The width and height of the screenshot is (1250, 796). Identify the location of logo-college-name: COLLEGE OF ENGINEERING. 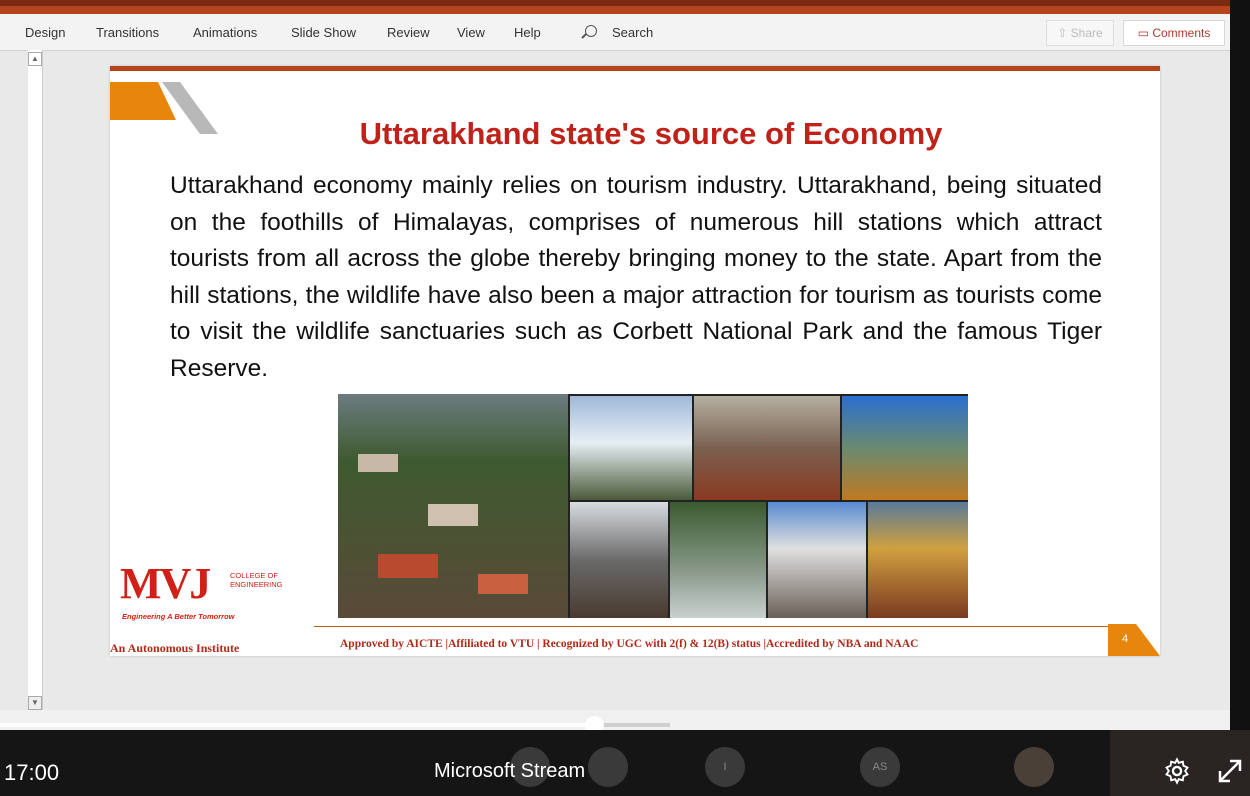
(256, 580).